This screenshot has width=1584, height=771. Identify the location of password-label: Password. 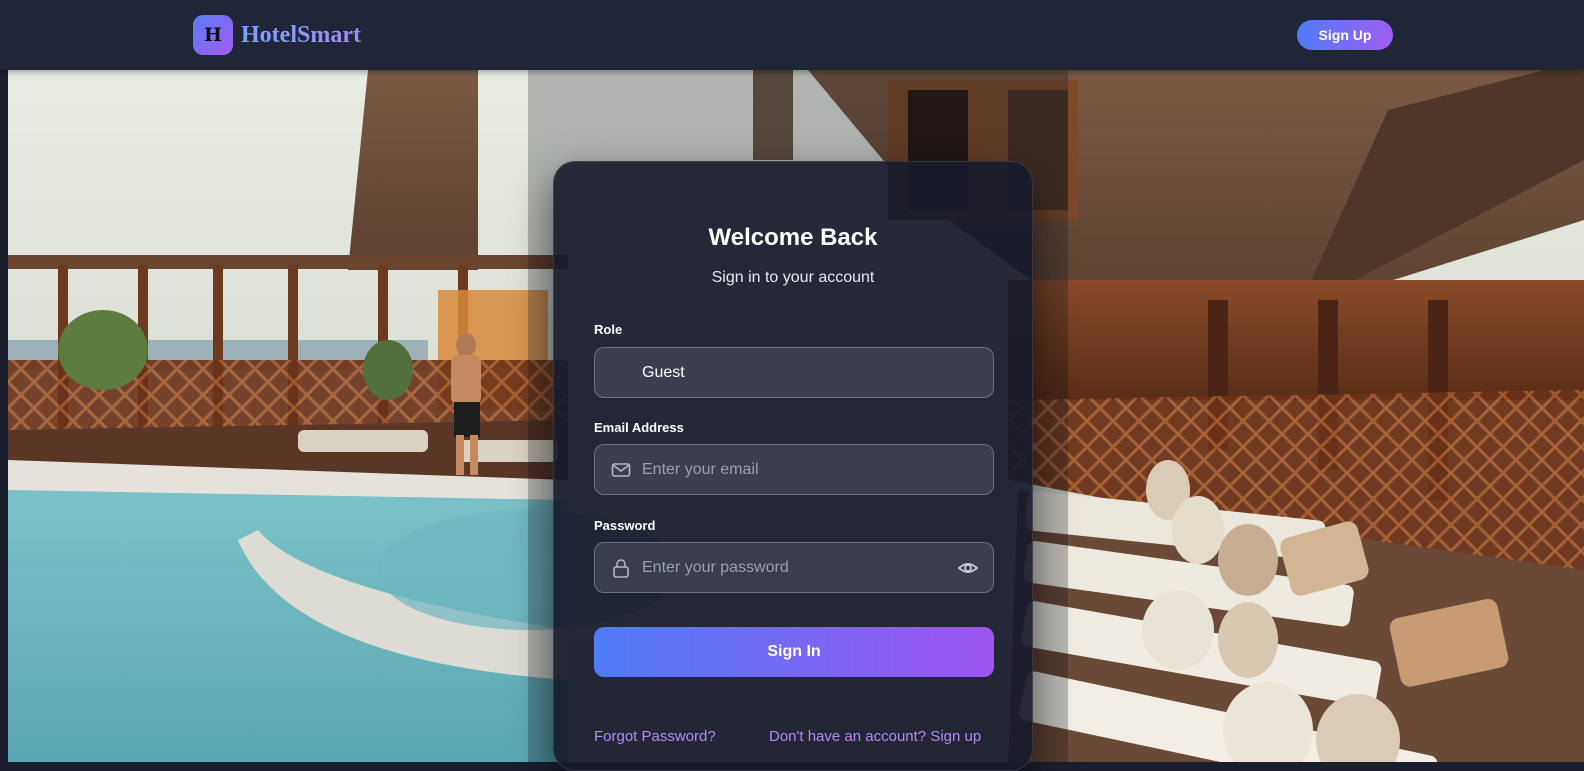
(625, 525).